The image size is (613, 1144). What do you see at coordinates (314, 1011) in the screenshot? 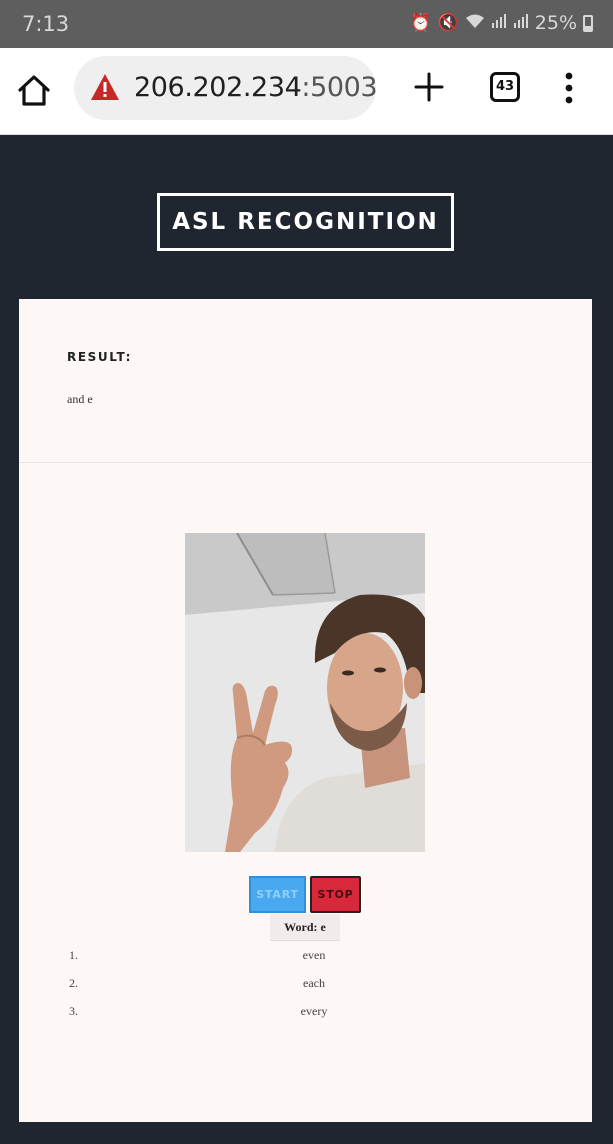
I see `suggestion-text: every` at bounding box center [314, 1011].